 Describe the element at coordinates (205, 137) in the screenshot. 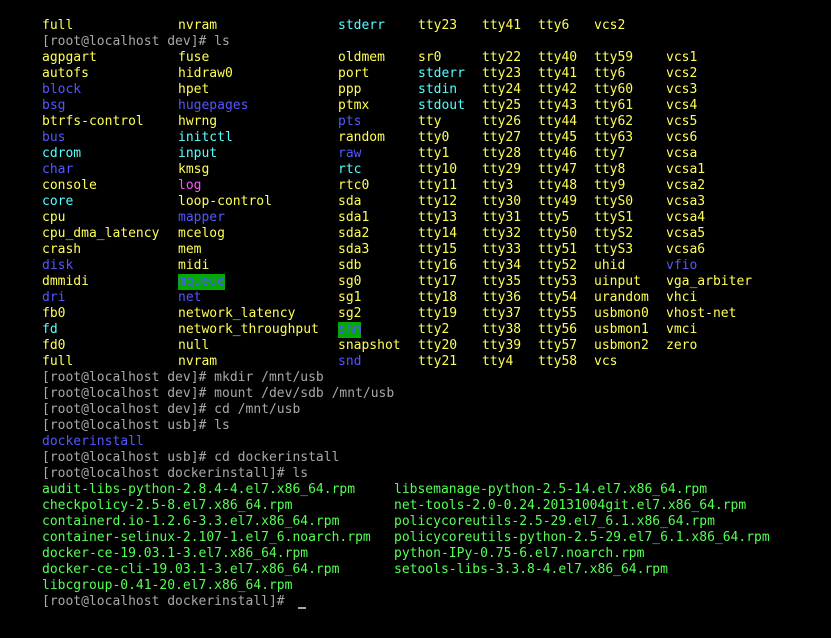

I see `dev-entry: initctl` at that location.